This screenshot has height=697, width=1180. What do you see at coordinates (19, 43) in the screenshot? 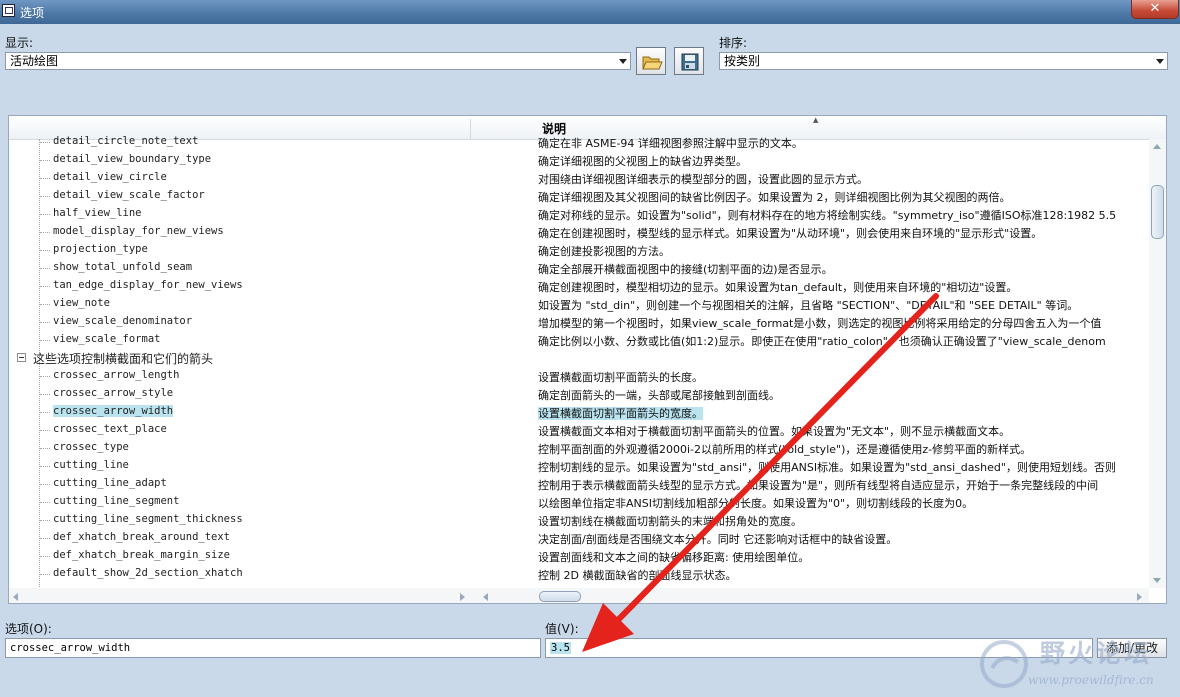
I see `display-label: 显示:` at bounding box center [19, 43].